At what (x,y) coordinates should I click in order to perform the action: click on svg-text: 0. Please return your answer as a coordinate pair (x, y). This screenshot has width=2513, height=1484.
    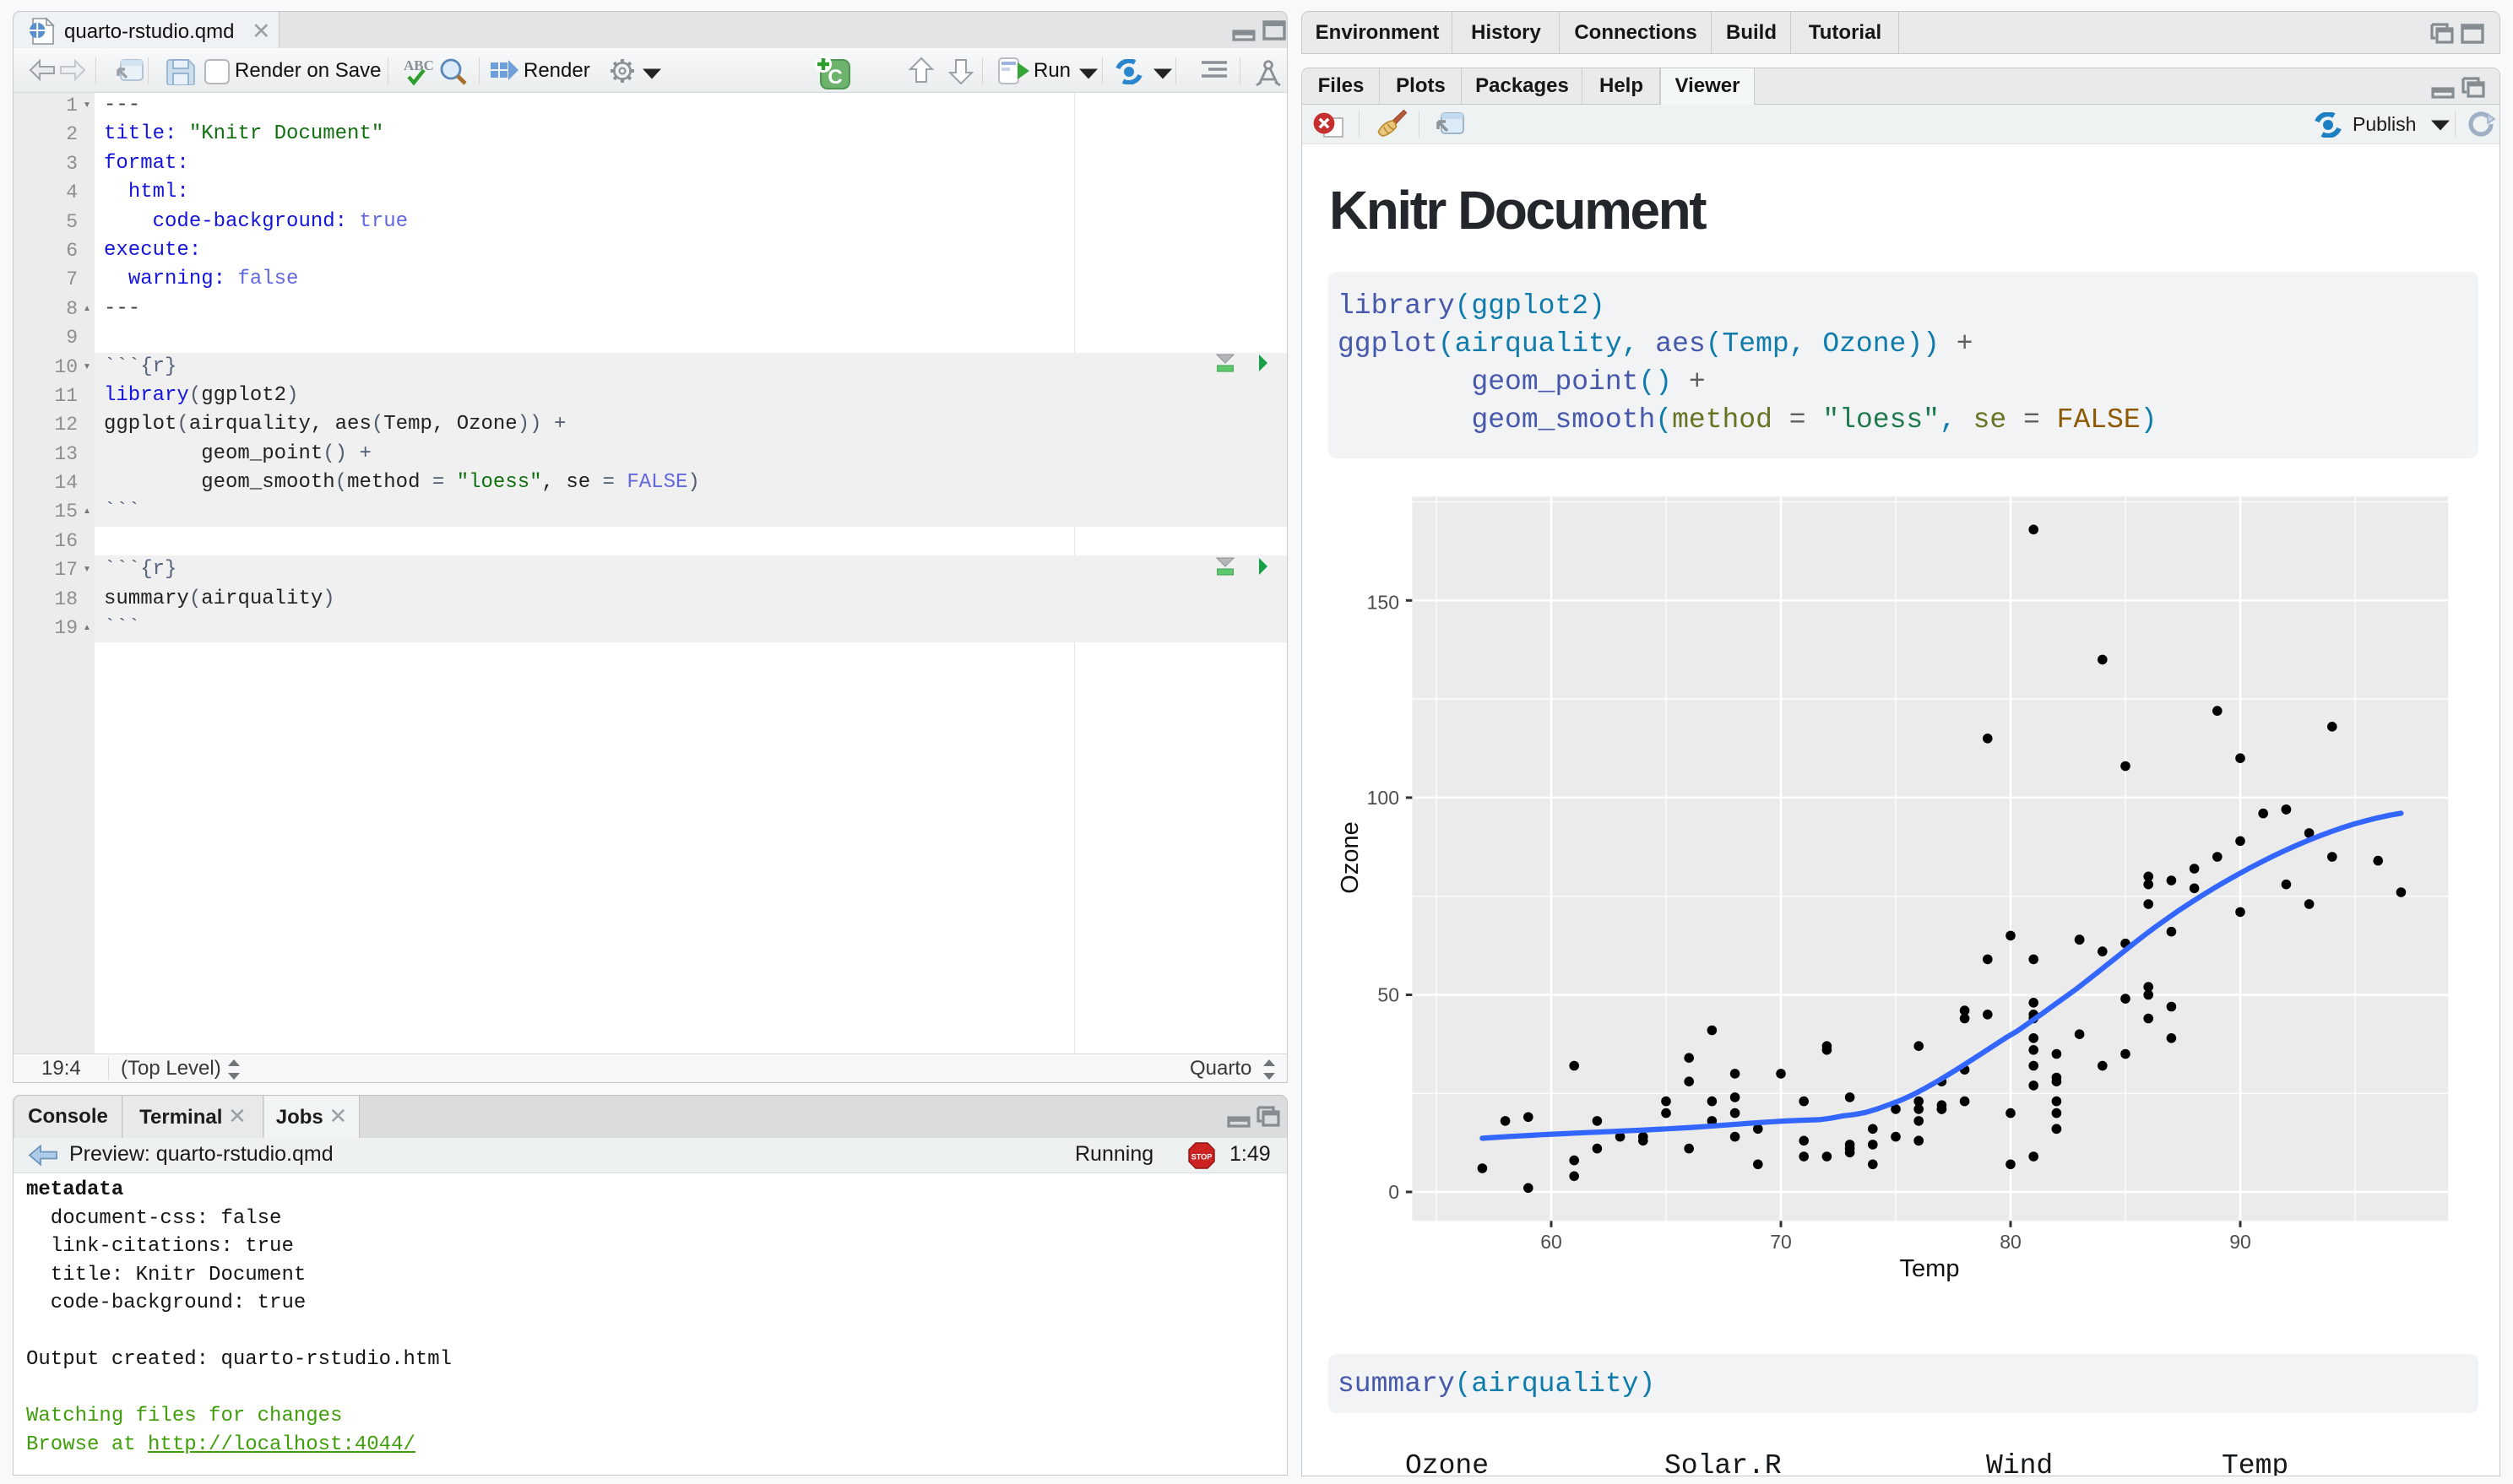
    Looking at the image, I should click on (1394, 1192).